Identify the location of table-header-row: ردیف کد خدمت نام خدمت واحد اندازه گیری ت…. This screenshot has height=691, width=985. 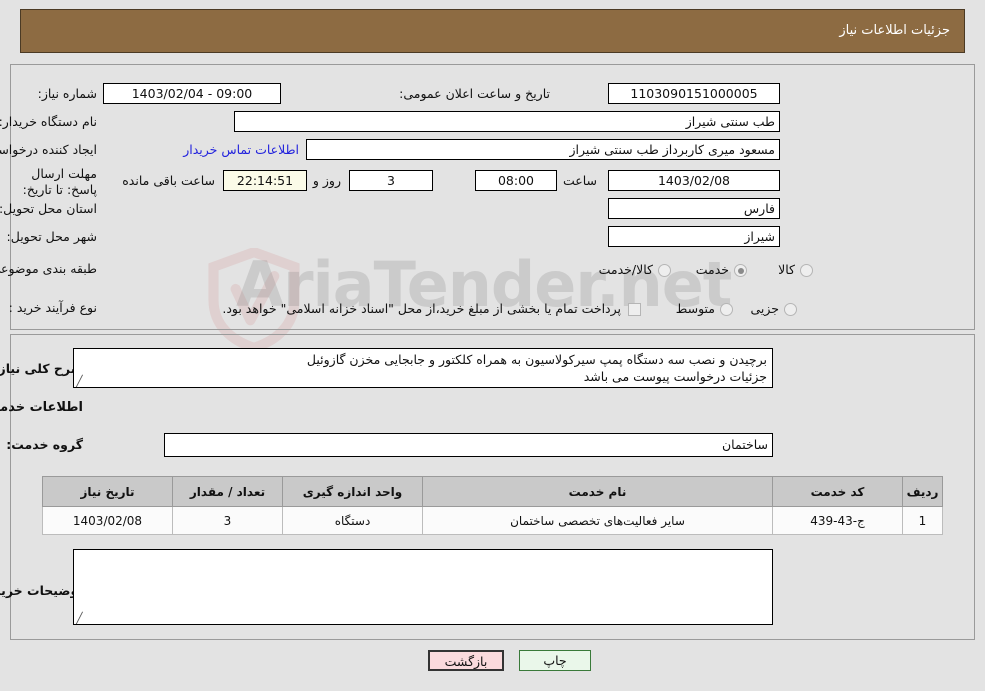
(492, 491).